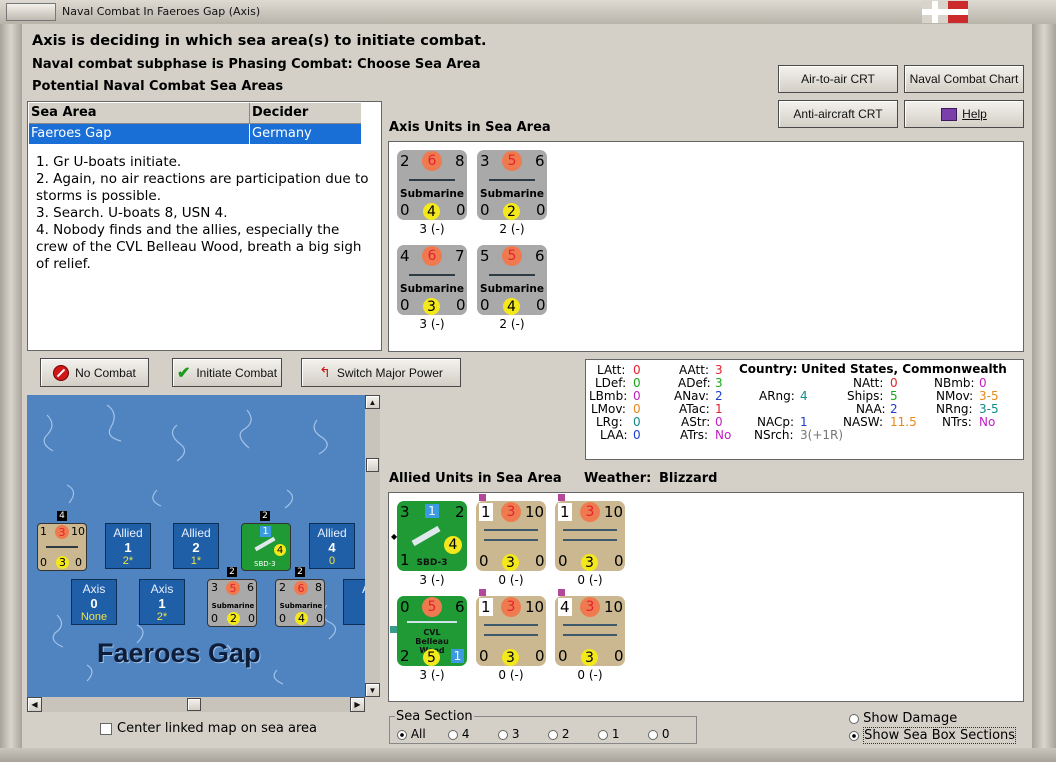 This screenshot has height=762, width=1056. I want to click on country-value: United States, Commonwealth, so click(904, 369).